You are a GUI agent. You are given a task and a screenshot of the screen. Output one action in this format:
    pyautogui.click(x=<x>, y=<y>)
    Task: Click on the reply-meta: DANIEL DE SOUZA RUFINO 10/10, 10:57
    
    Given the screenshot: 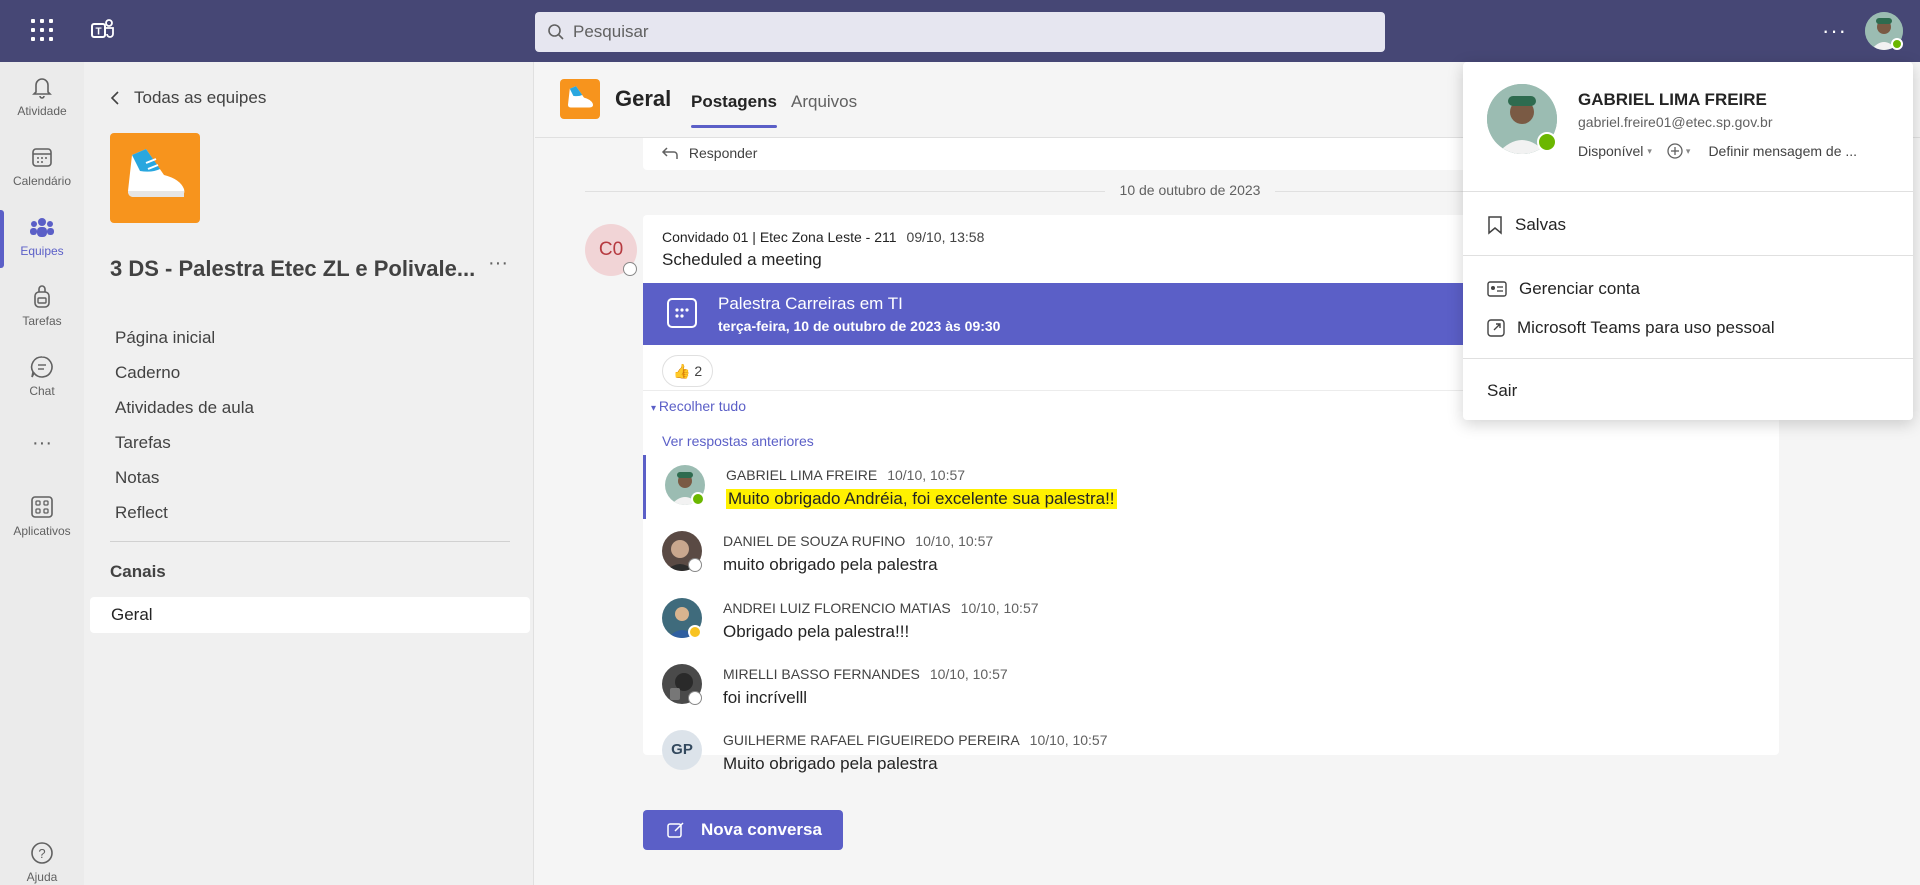 What is the action you would take?
    pyautogui.click(x=858, y=541)
    